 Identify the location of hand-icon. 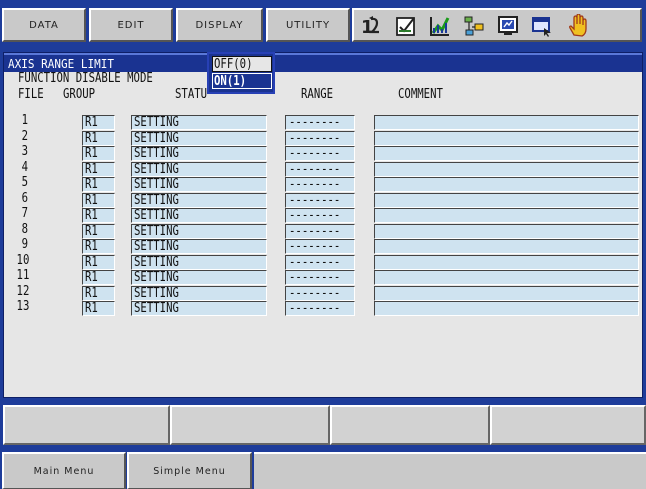
(578, 26).